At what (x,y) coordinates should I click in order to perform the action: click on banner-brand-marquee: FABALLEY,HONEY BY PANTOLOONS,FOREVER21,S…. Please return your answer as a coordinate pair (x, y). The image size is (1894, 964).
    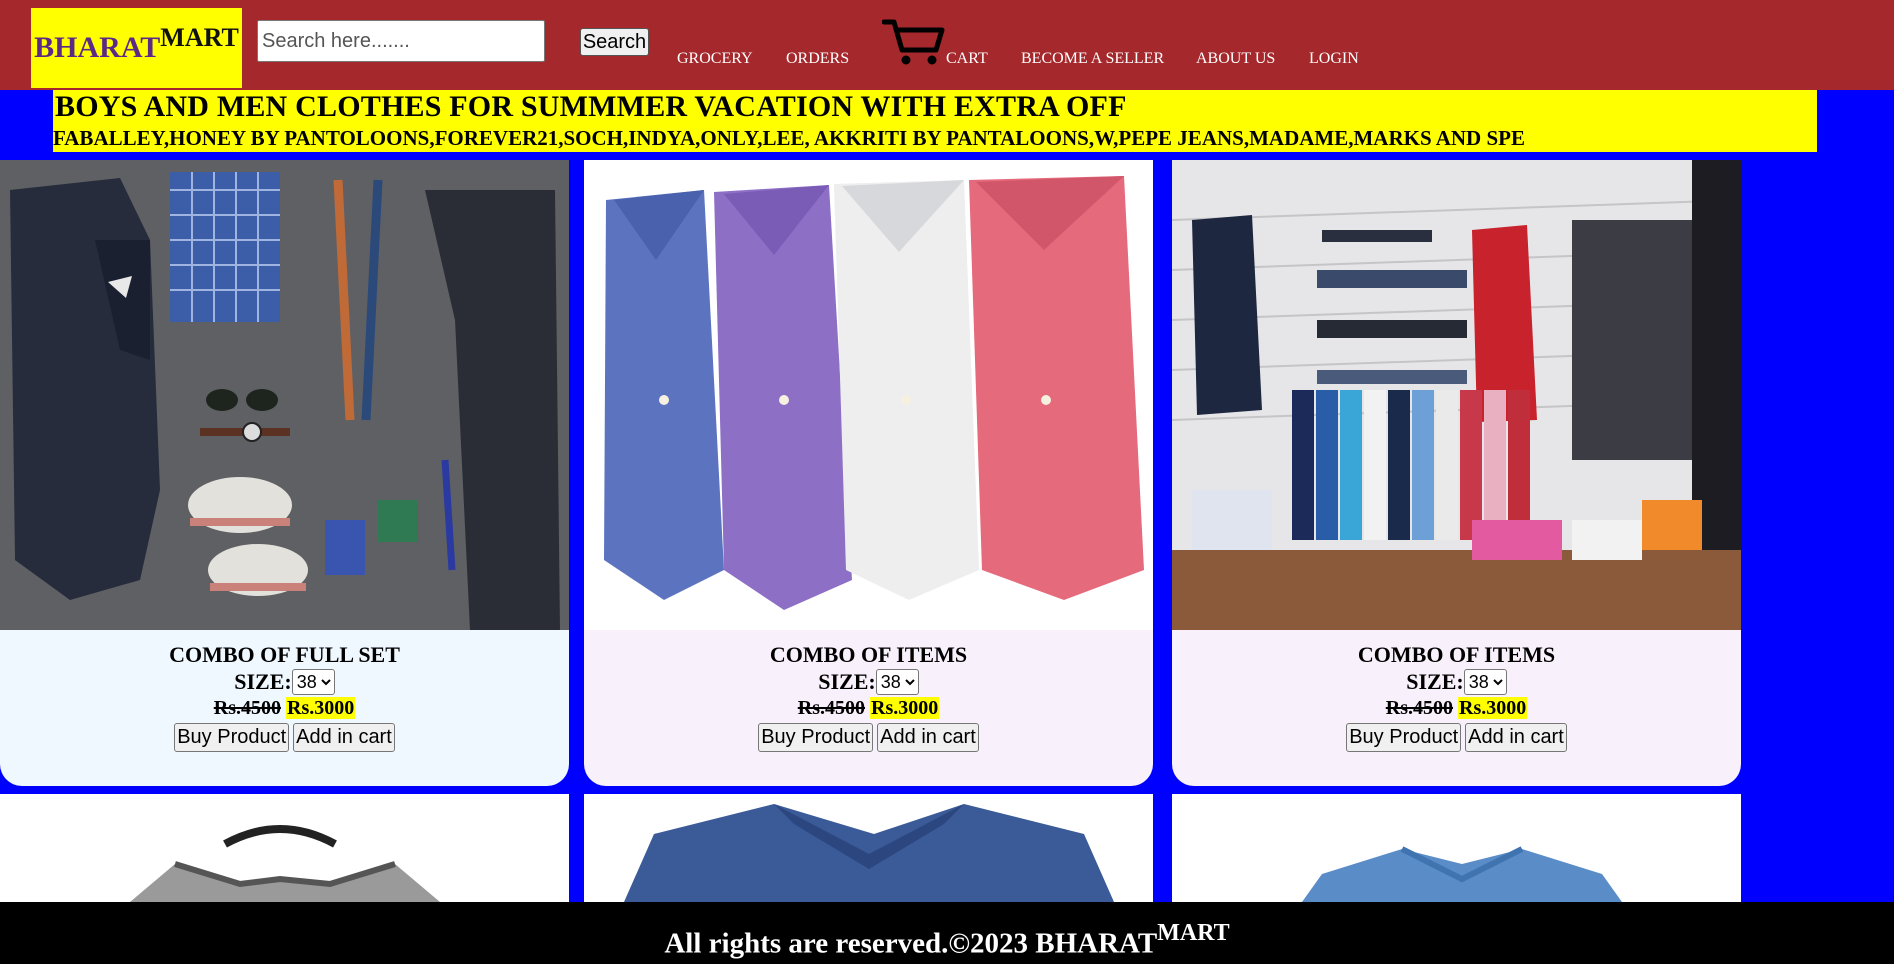
    Looking at the image, I should click on (789, 138).